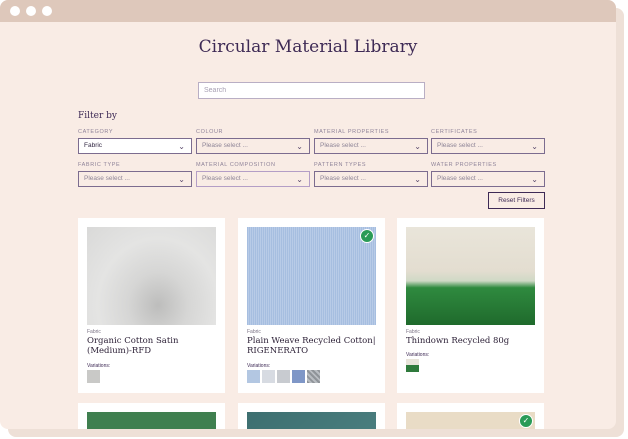 The width and height of the screenshot is (628, 439). Describe the element at coordinates (96, 132) in the screenshot. I see `filter-label-category: CATEGORY` at that location.